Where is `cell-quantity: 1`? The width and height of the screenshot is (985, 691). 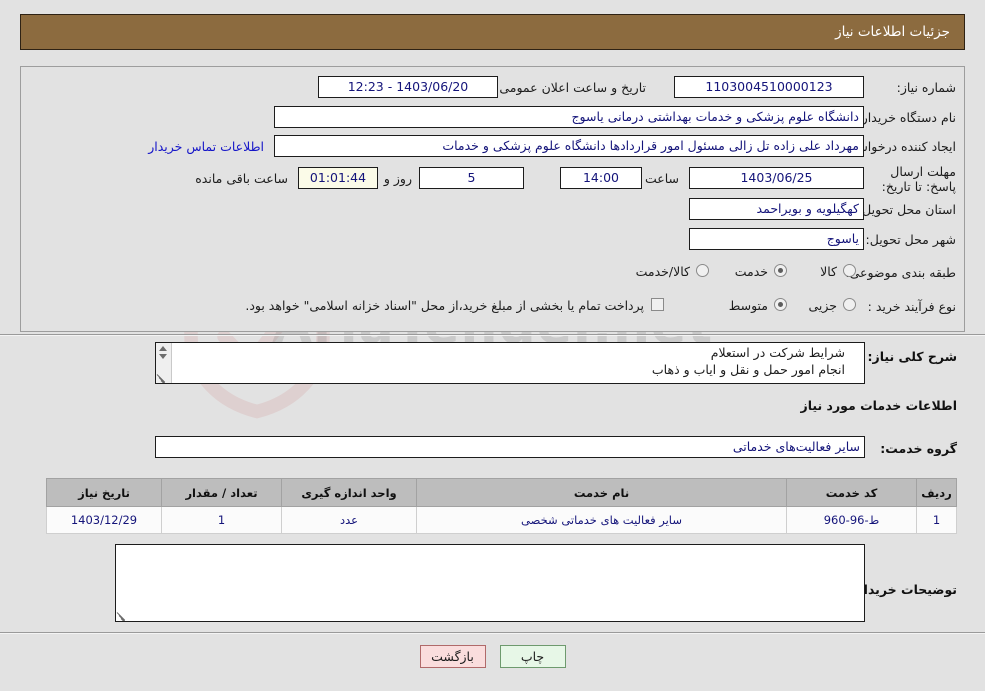
cell-quantity: 1 is located at coordinates (221, 520).